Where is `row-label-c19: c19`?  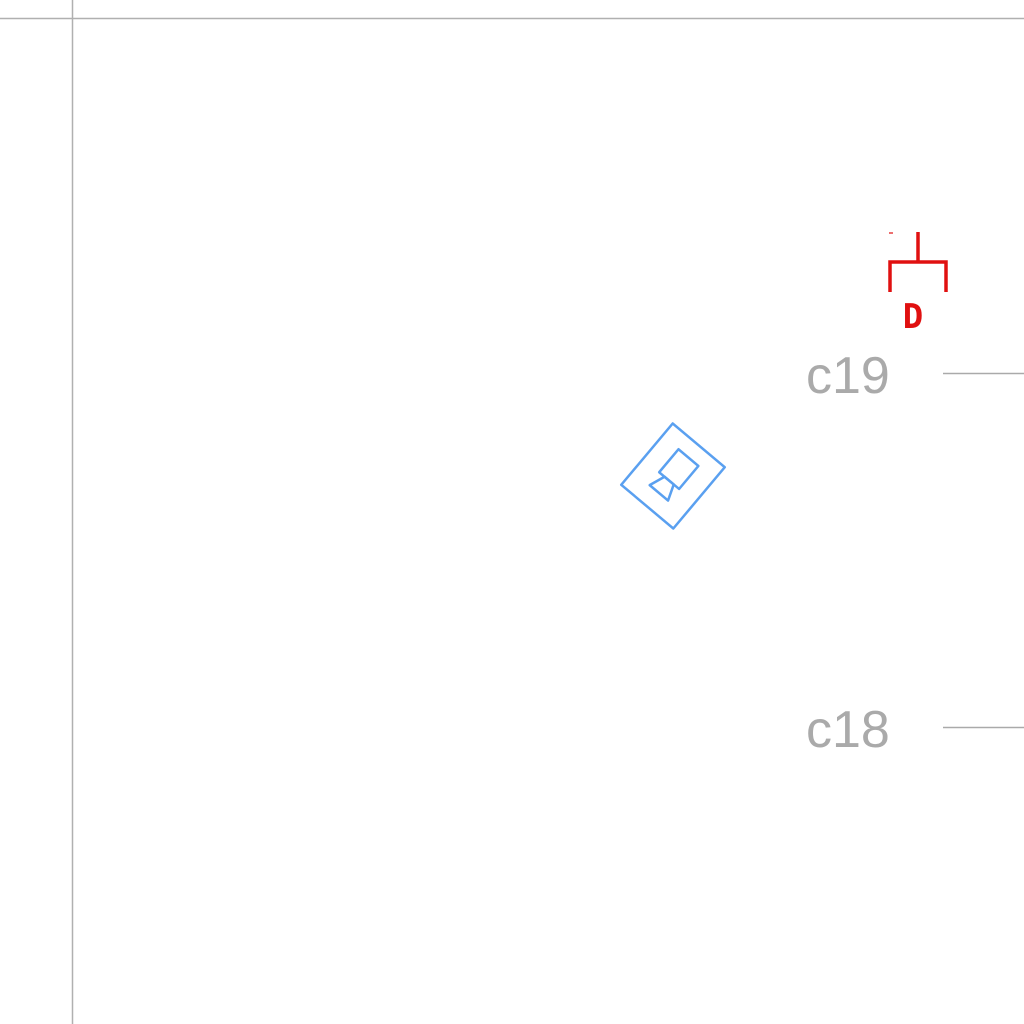 row-label-c19: c19 is located at coordinates (848, 376).